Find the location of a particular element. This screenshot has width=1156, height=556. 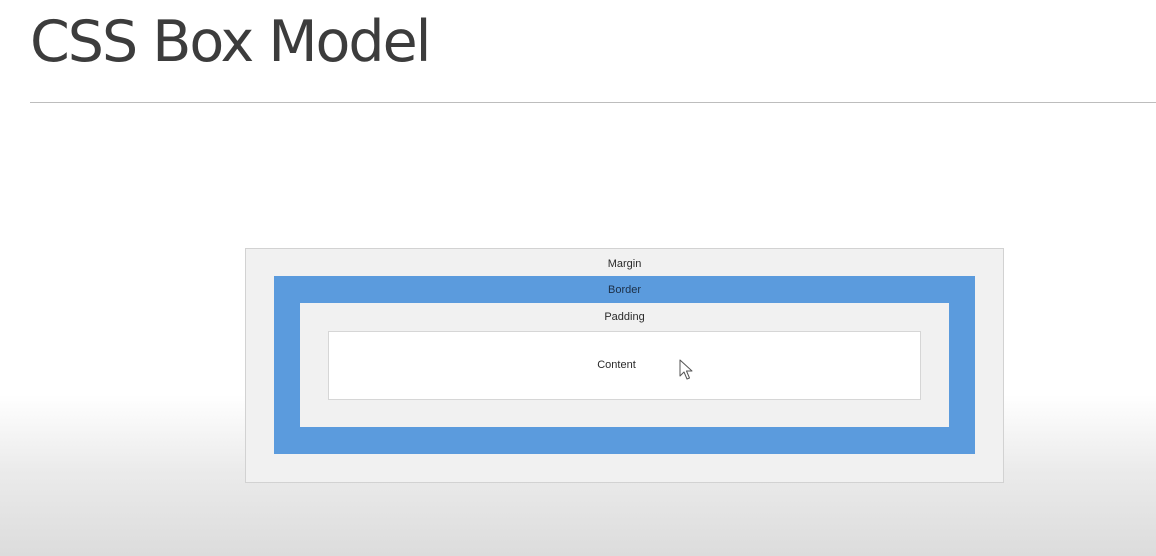

title-divider is located at coordinates (593, 102).